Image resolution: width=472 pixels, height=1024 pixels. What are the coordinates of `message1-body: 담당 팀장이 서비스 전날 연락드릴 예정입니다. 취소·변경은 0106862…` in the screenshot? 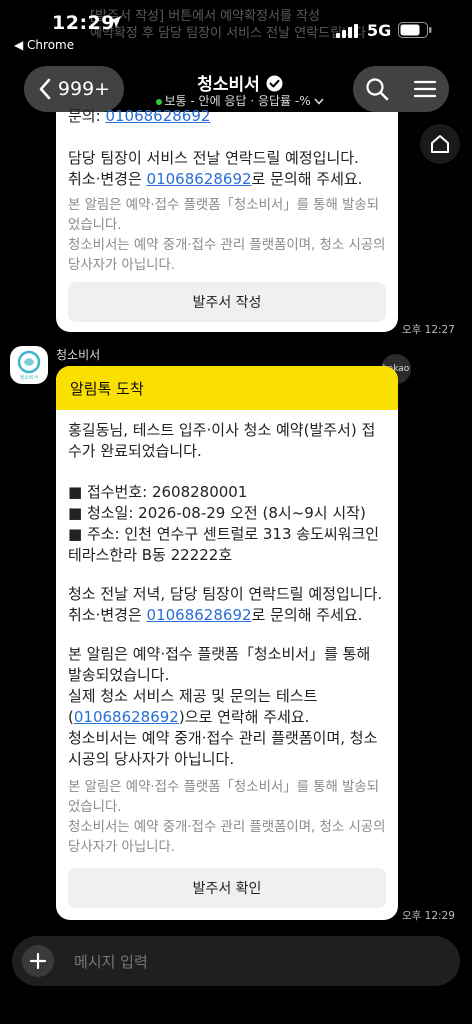 It's located at (227, 169).